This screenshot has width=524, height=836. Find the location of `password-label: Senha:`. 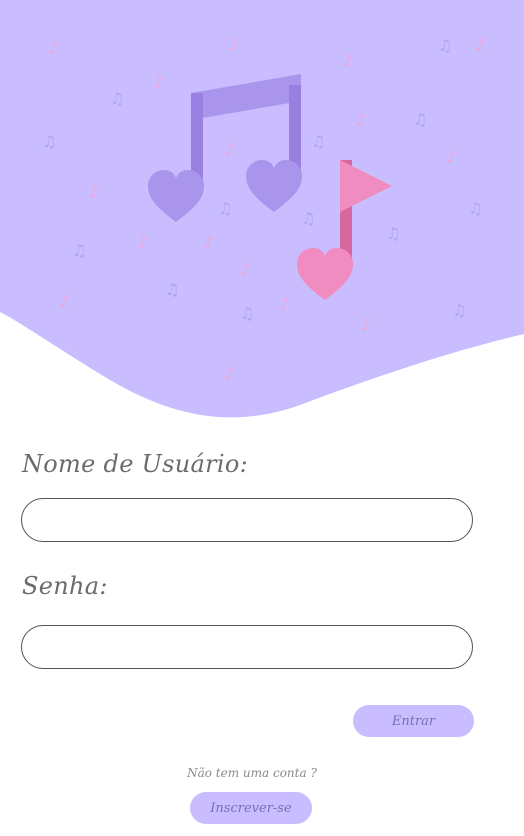

password-label: Senha: is located at coordinates (65, 586).